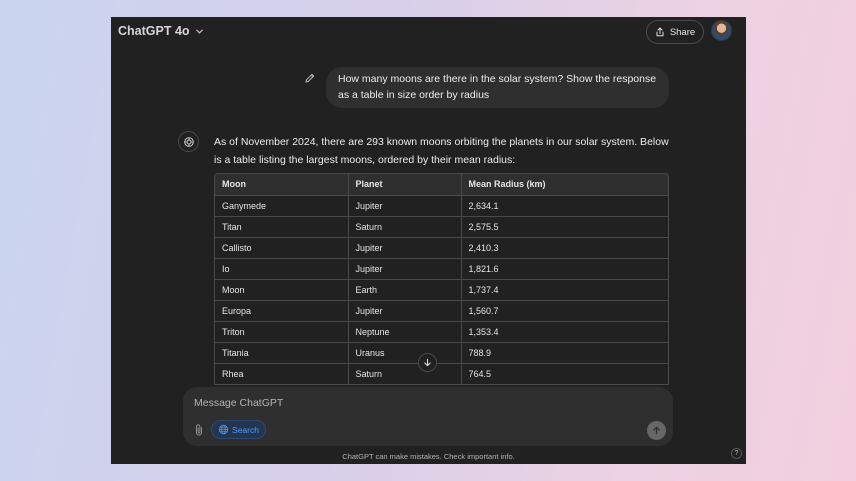 The height and width of the screenshot is (481, 856). What do you see at coordinates (564, 227) in the screenshot?
I see `radius-cell: 2,575.5` at bounding box center [564, 227].